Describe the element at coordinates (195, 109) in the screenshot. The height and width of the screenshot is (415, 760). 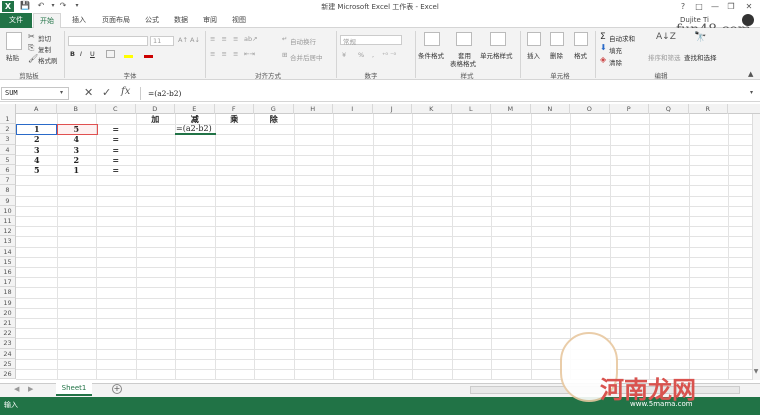
I see `column-header-e: E` at that location.